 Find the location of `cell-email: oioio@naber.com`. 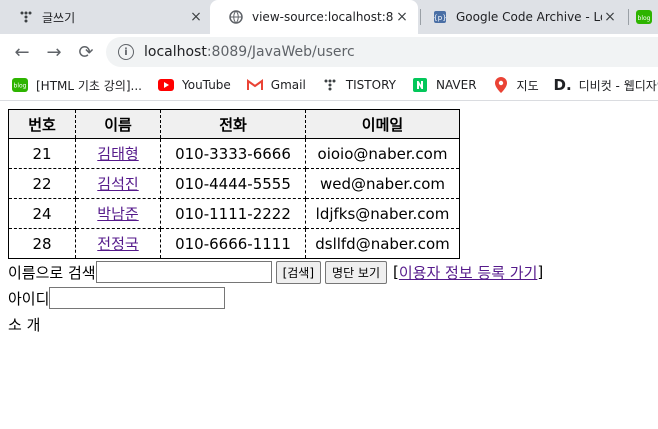

cell-email: oioio@naber.com is located at coordinates (382, 153).